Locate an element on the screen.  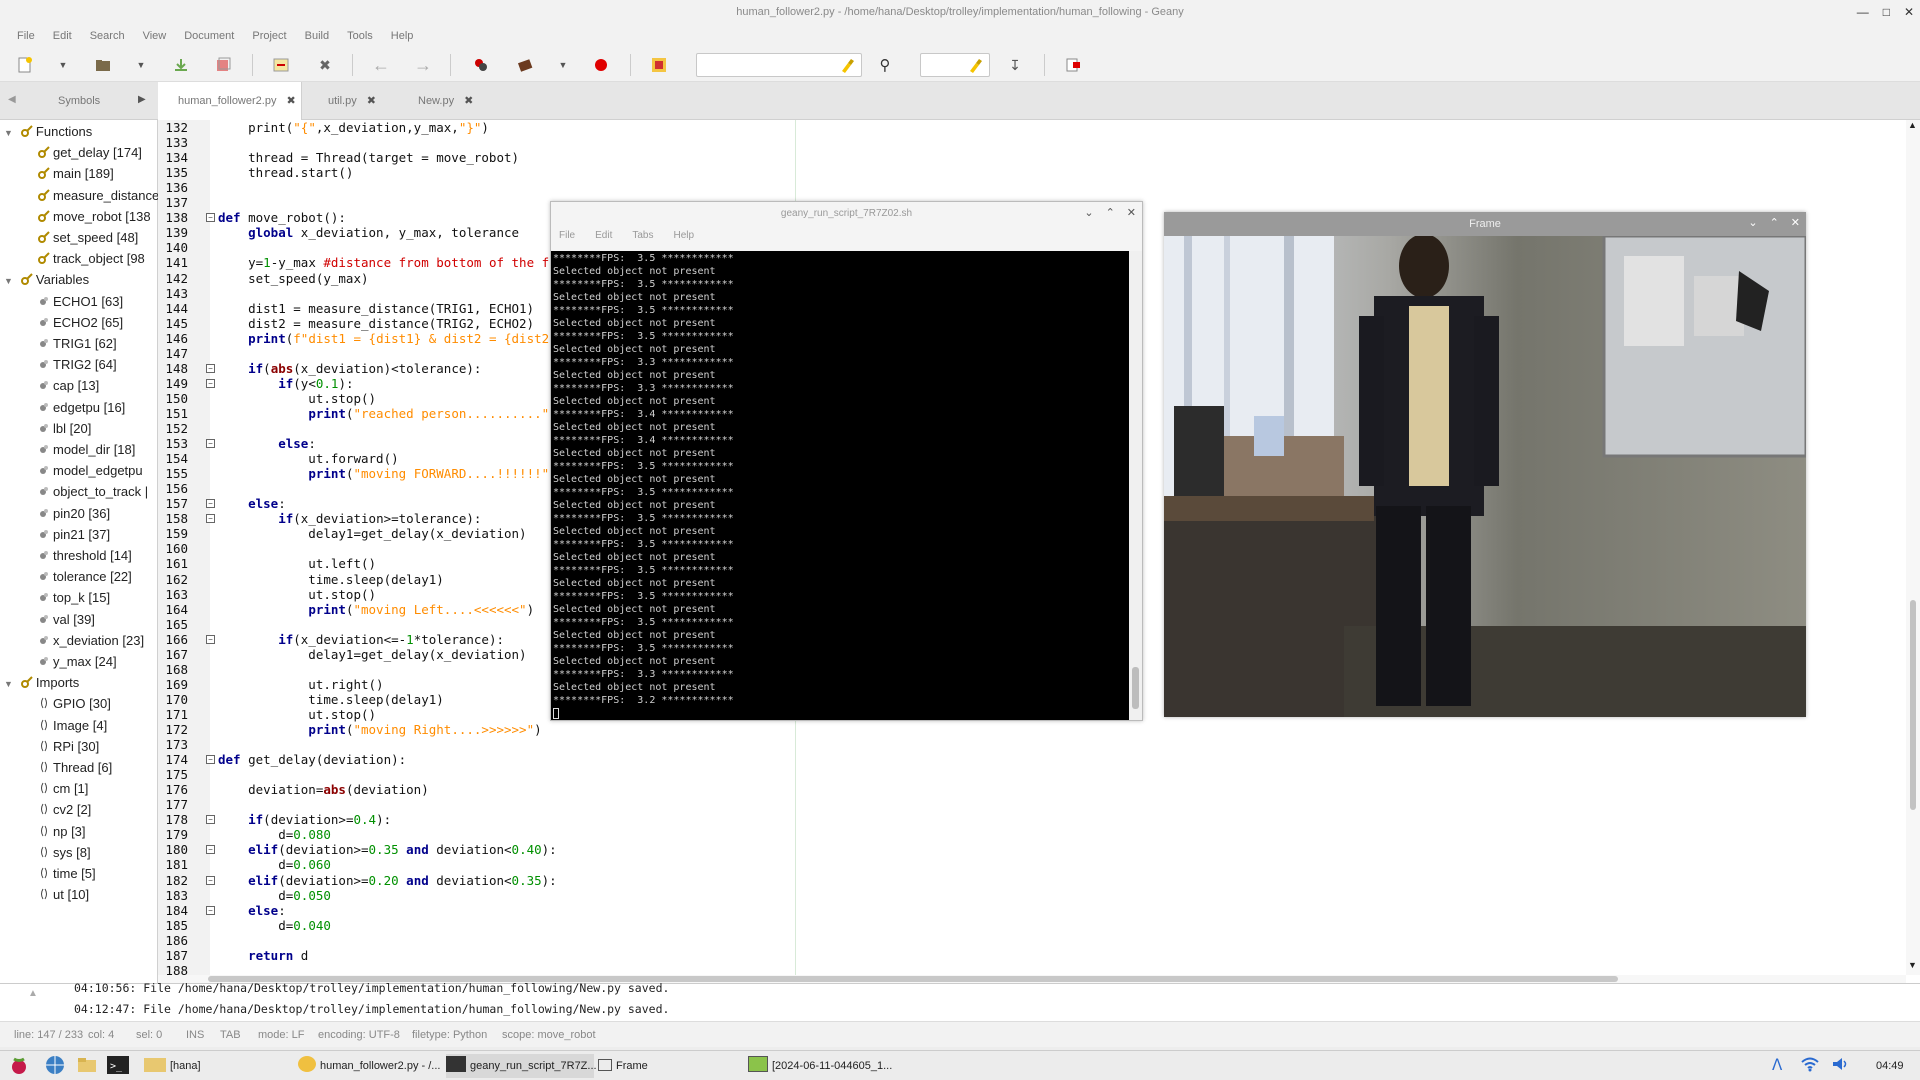
tree-group-imports: ▼ Imports is located at coordinates (41, 683).